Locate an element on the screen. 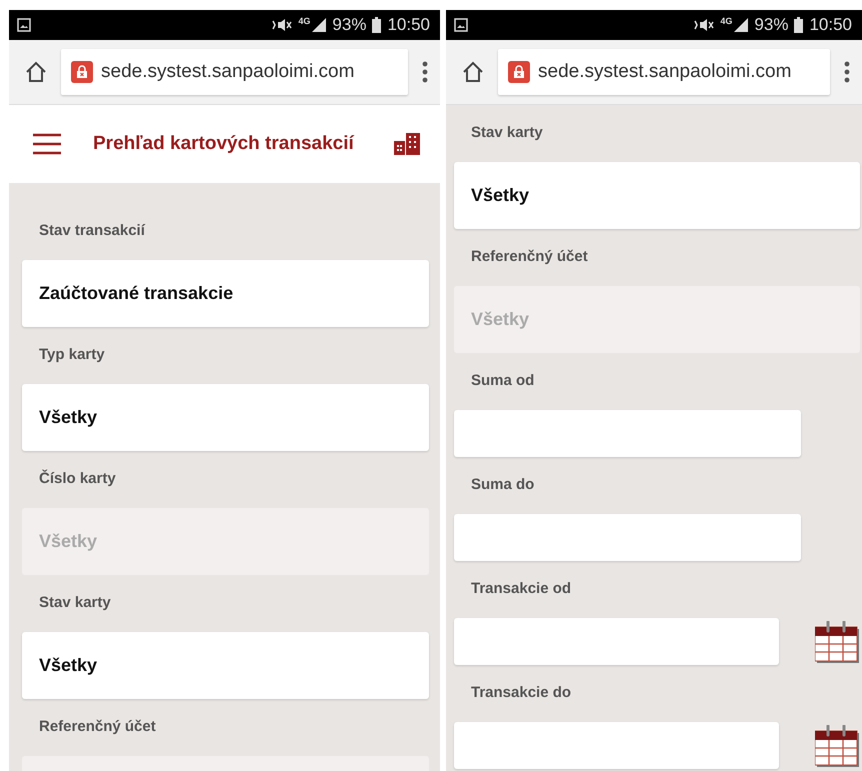  building-icon is located at coordinates (407, 144).